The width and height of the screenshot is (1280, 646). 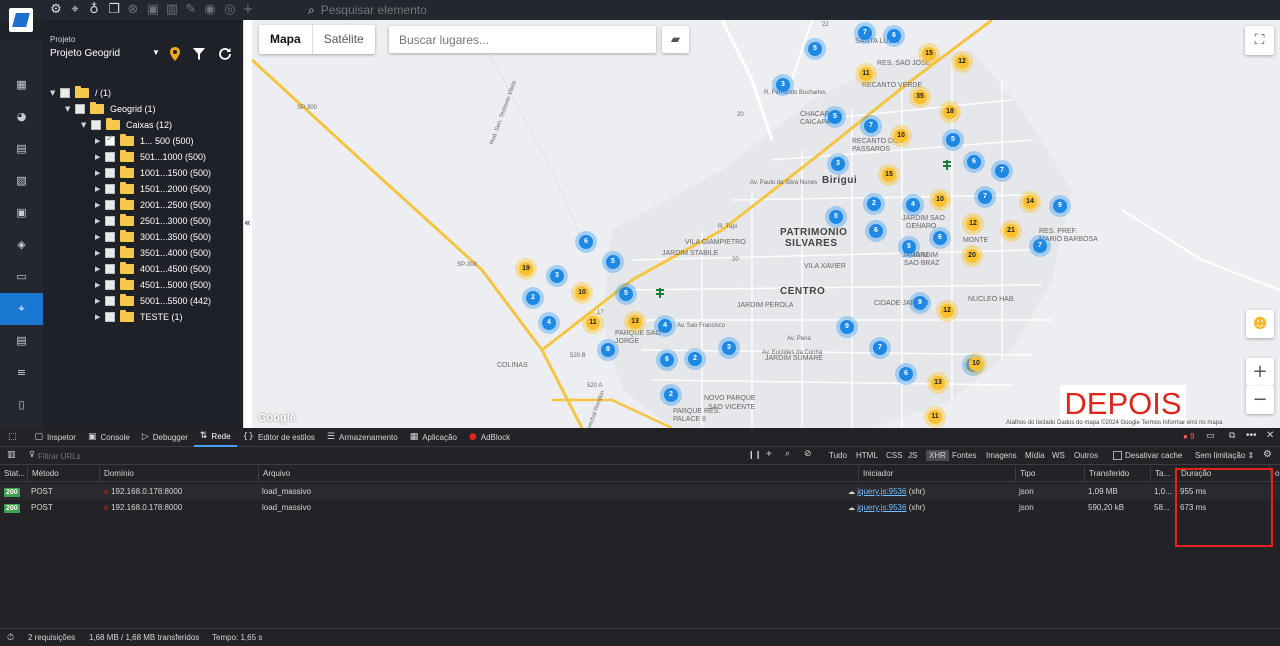 What do you see at coordinates (838, 455) in the screenshot?
I see `filter-tudo: Tudo` at bounding box center [838, 455].